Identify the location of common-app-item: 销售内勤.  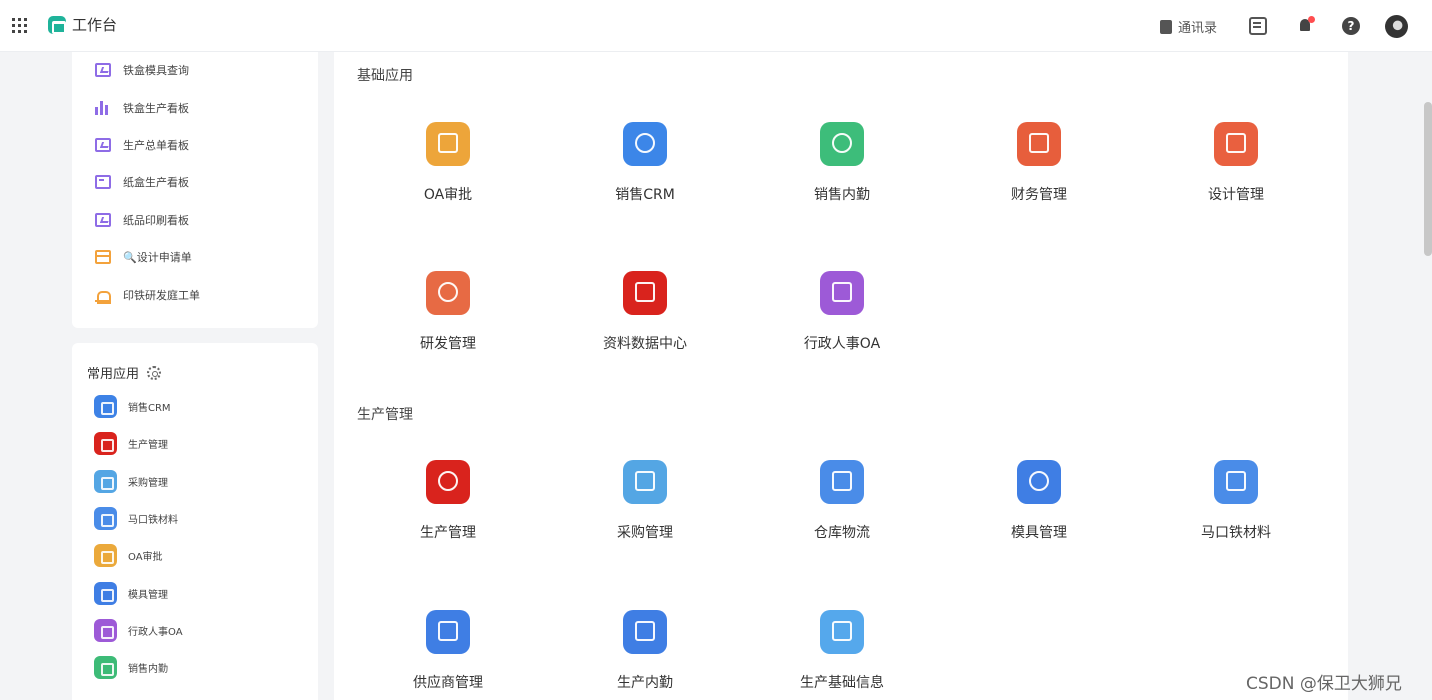
(131, 667).